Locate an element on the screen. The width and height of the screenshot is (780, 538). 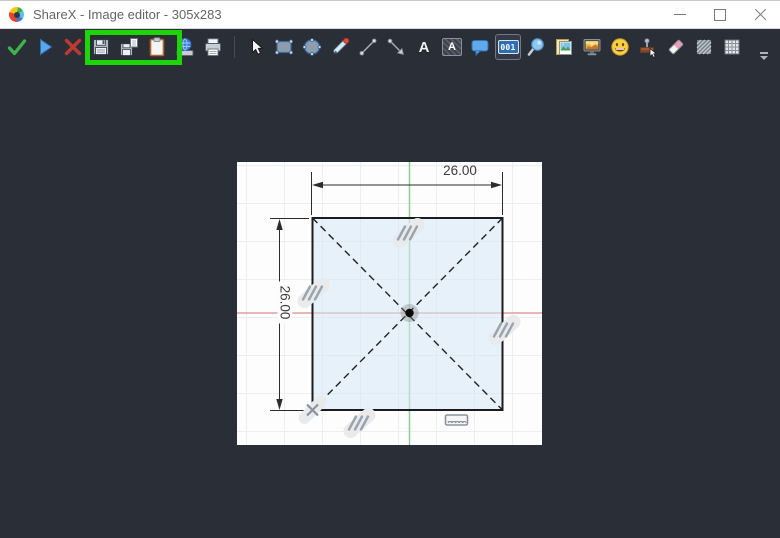
close-icon is located at coordinates (760, 14).